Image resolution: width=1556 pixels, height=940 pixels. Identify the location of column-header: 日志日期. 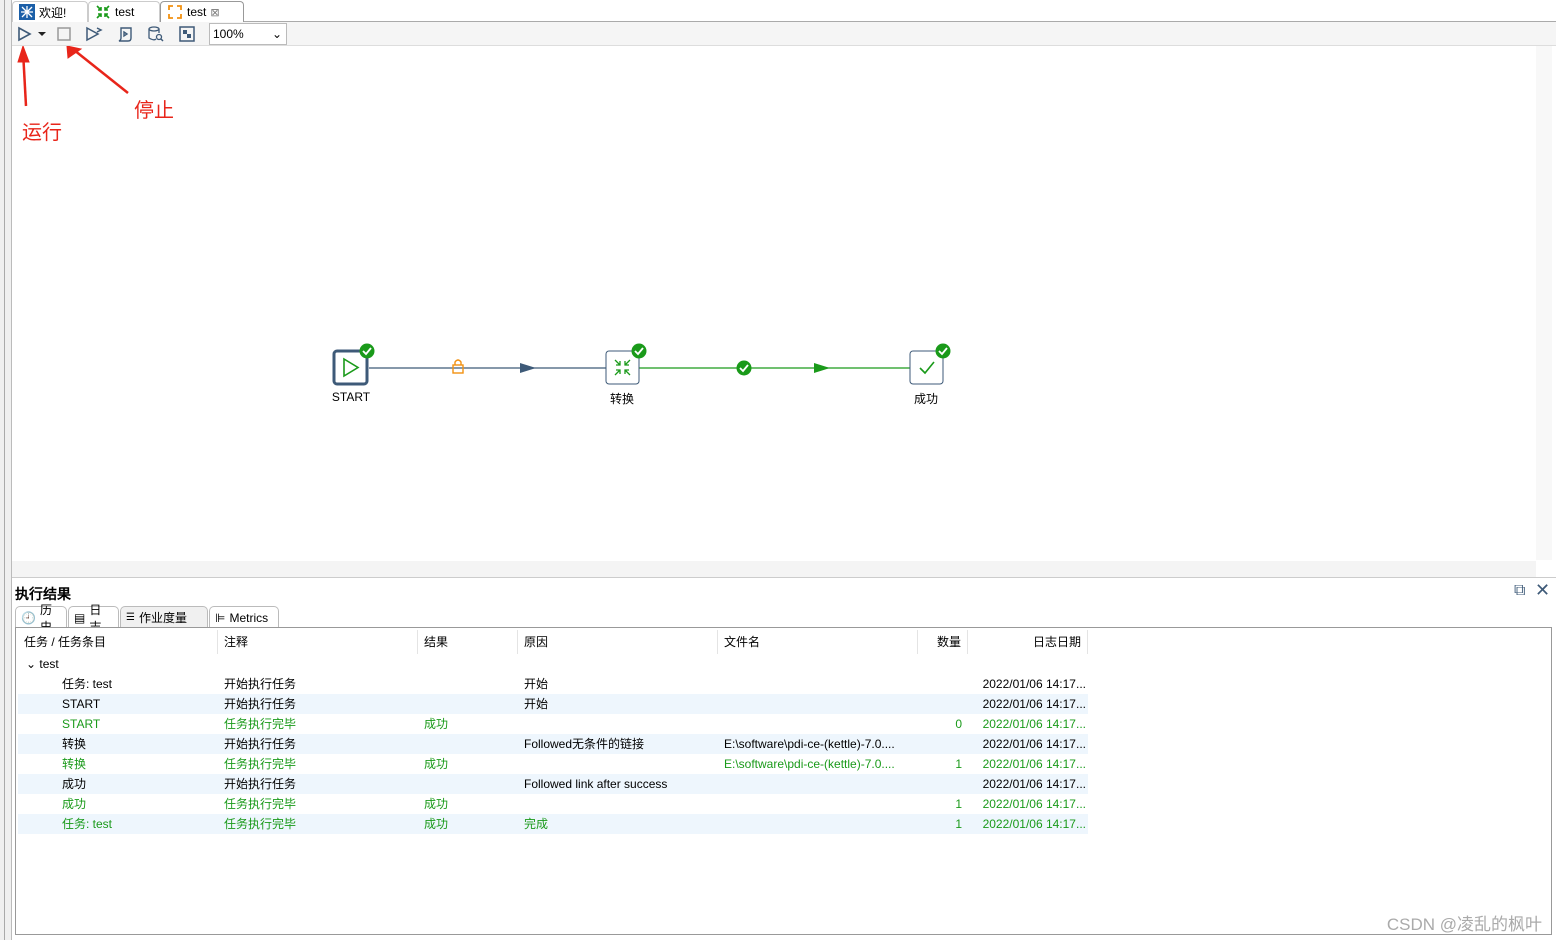
(1028, 642).